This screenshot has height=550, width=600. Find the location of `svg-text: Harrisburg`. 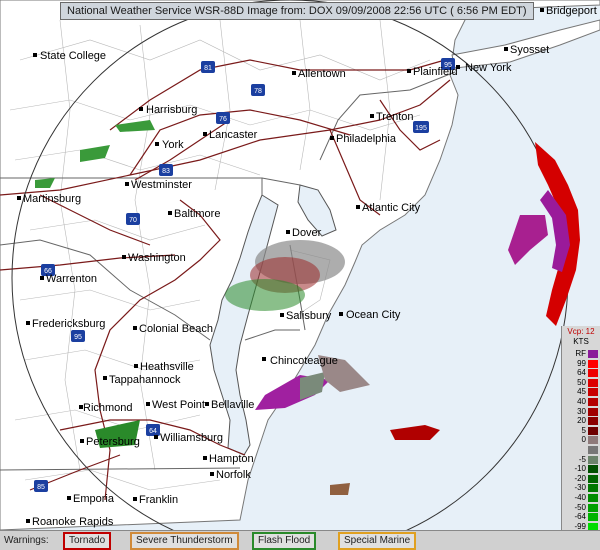

svg-text: Harrisburg is located at coordinates (171, 110).